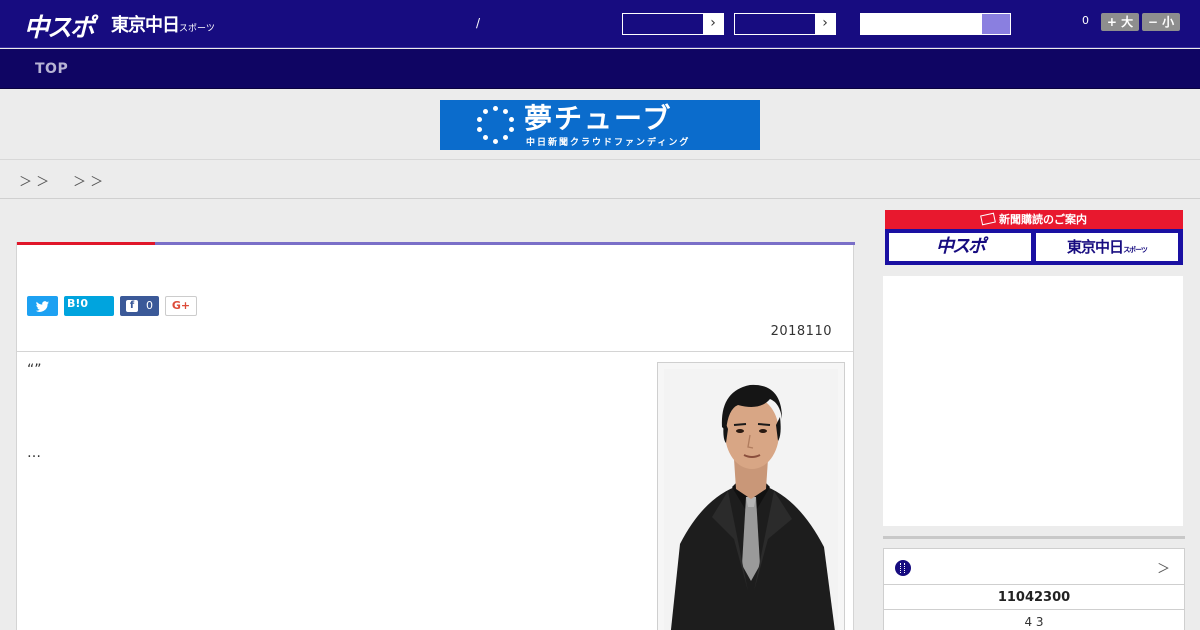  I want to click on twitter-share-button, so click(42, 306).